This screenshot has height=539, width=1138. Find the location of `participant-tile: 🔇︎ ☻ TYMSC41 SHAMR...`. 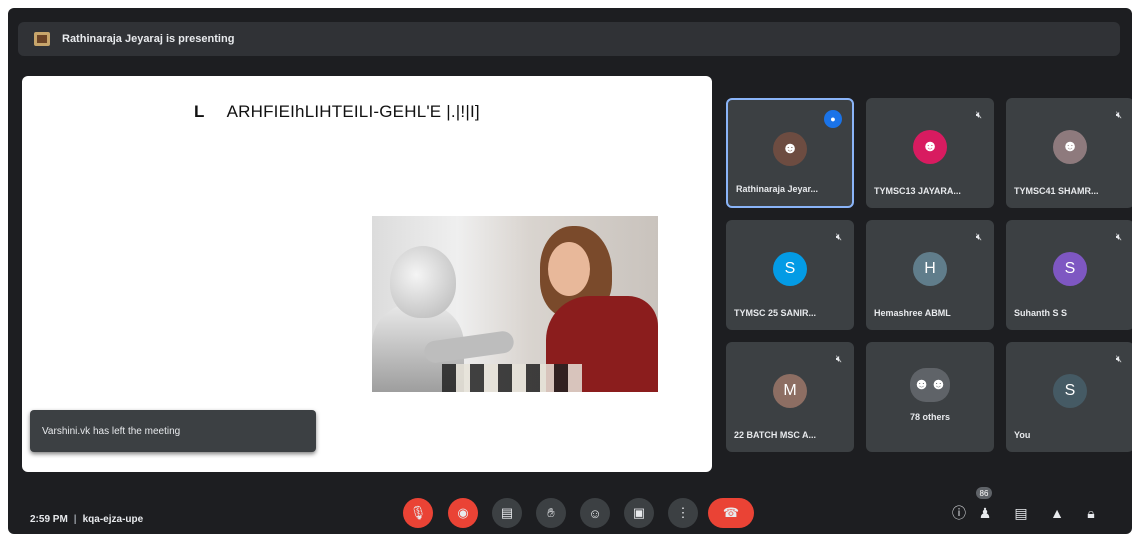

participant-tile: 🔇︎ ☻ TYMSC41 SHAMR... is located at coordinates (1069, 153).